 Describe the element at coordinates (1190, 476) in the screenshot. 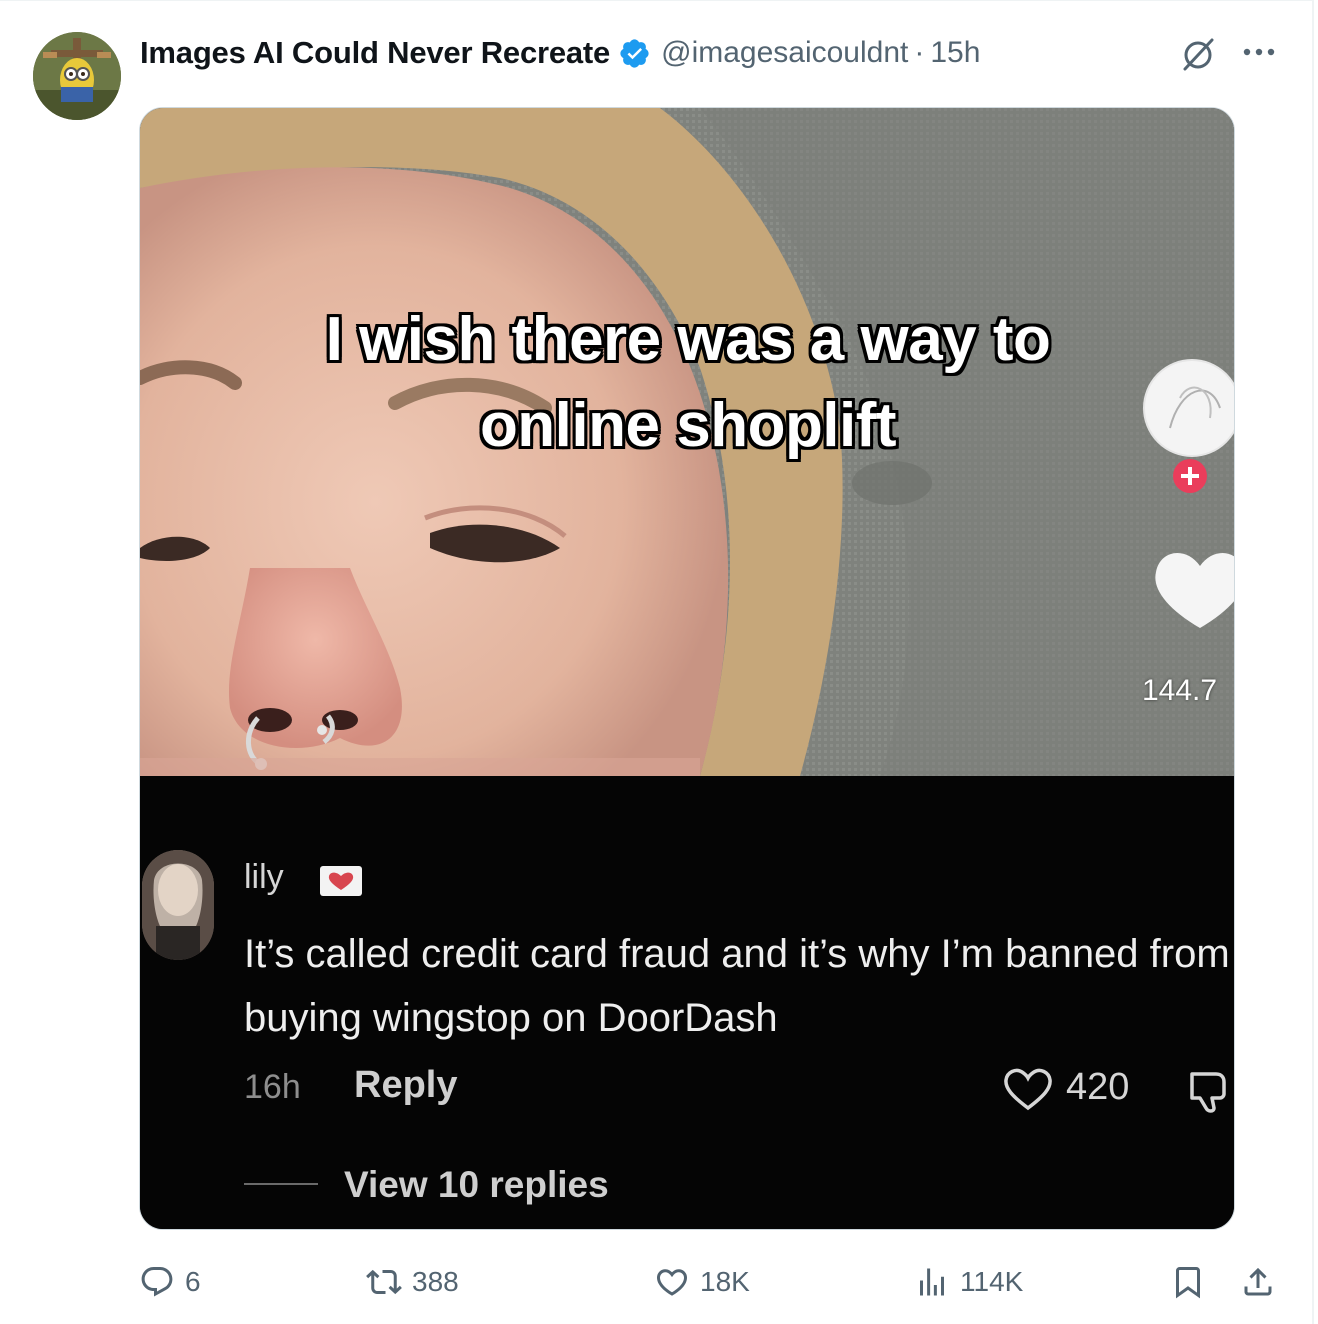

I see `plus-icon` at that location.